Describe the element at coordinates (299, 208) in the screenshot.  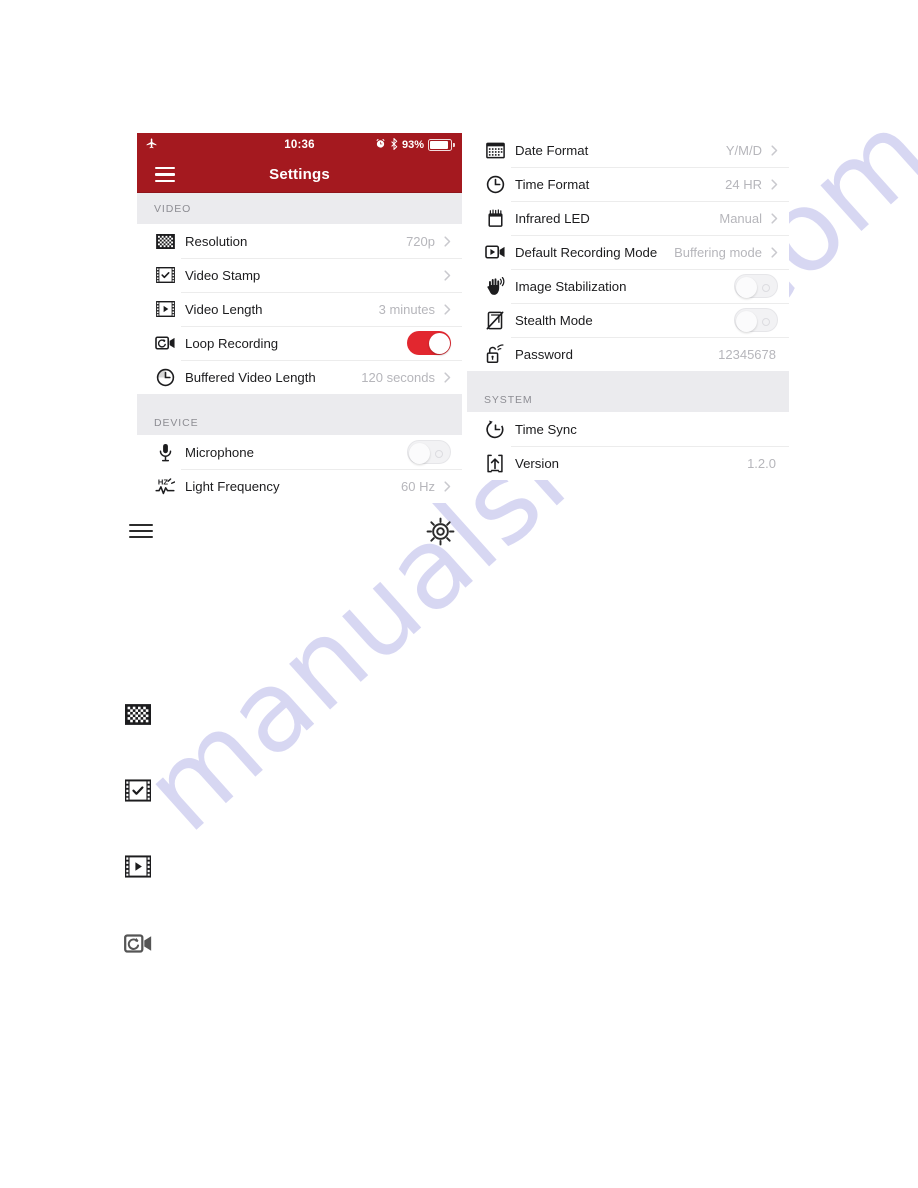
I see `section-header-video: VIDEO` at that location.